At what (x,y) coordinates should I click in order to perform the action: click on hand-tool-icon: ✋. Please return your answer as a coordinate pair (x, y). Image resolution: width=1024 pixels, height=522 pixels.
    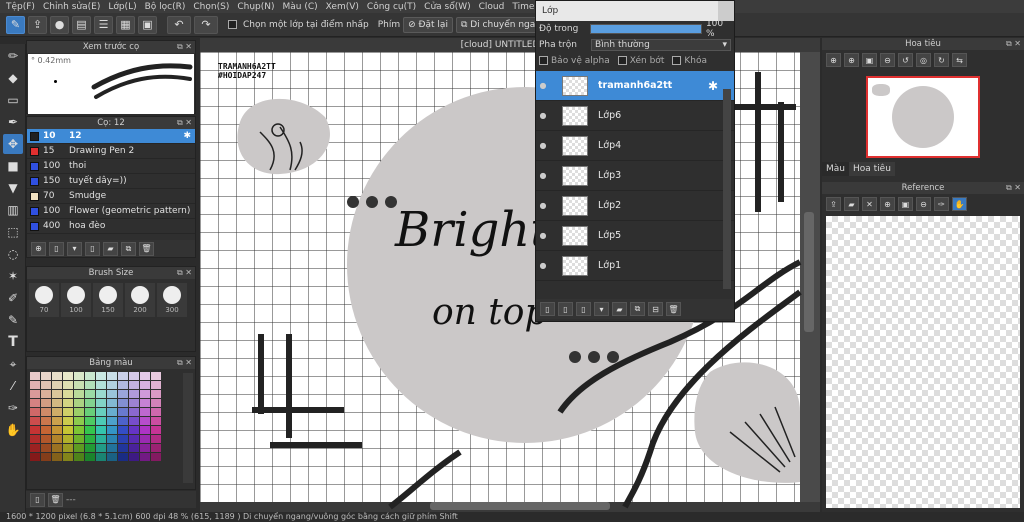
    Looking at the image, I should click on (13, 430).